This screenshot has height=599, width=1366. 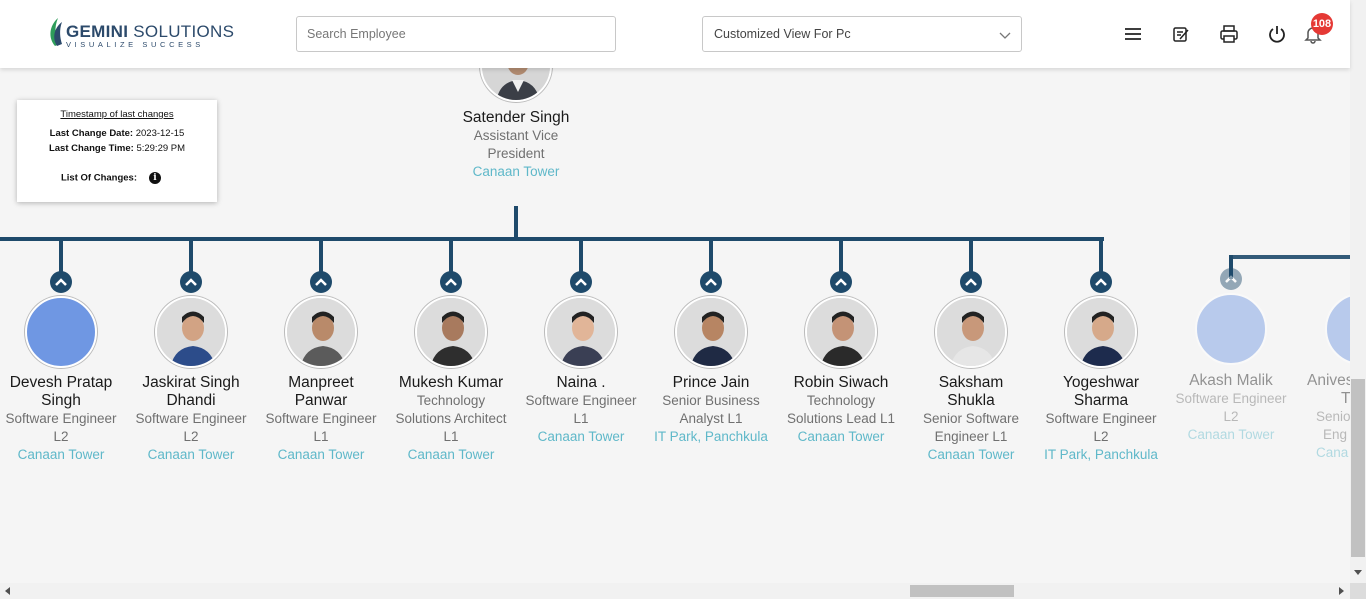 What do you see at coordinates (962, 591) in the screenshot?
I see `horizontal-scroll-thumb` at bounding box center [962, 591].